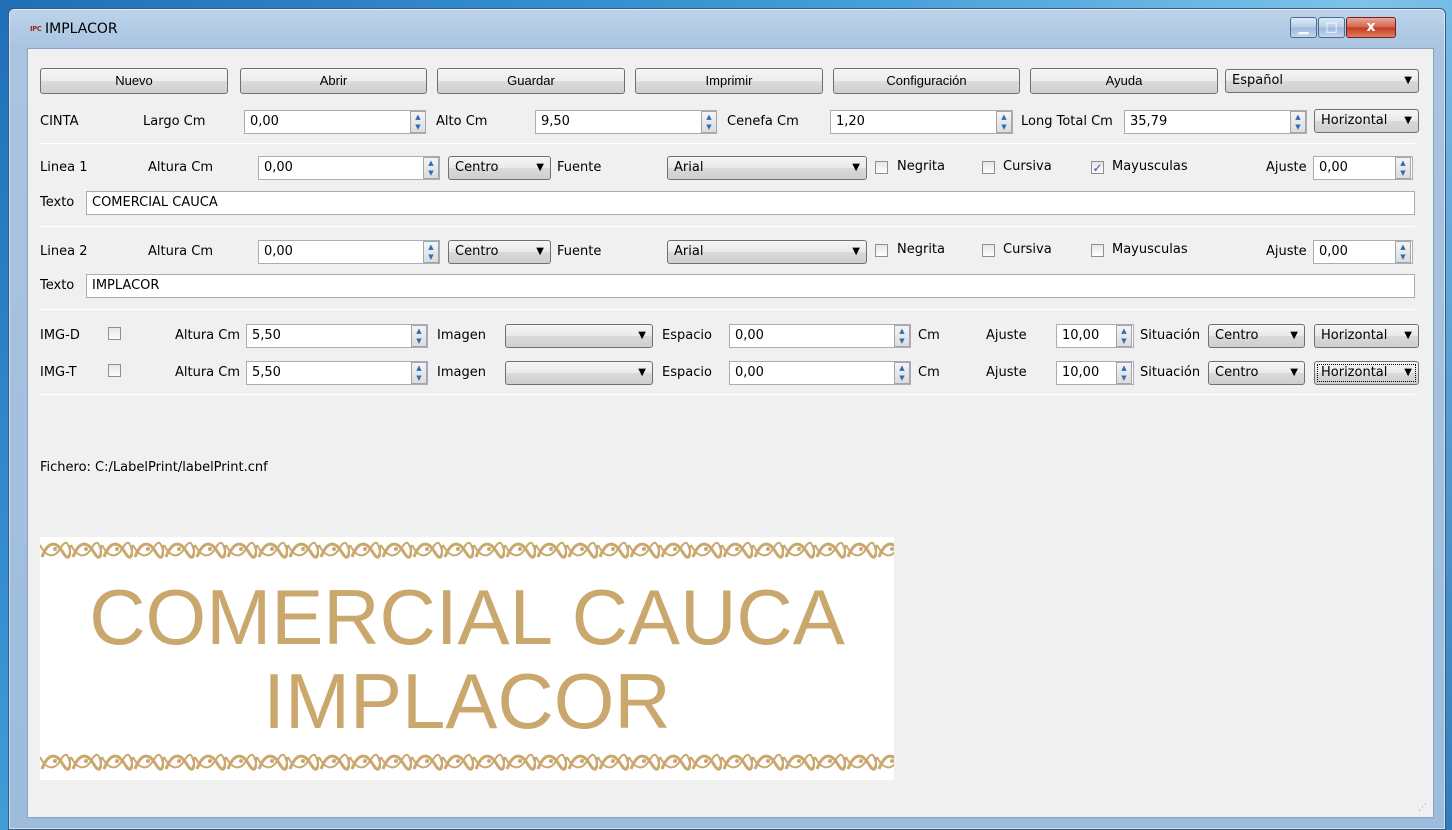  I want to click on img-d-orientation-select: Horizontal ▼, so click(1366, 336).